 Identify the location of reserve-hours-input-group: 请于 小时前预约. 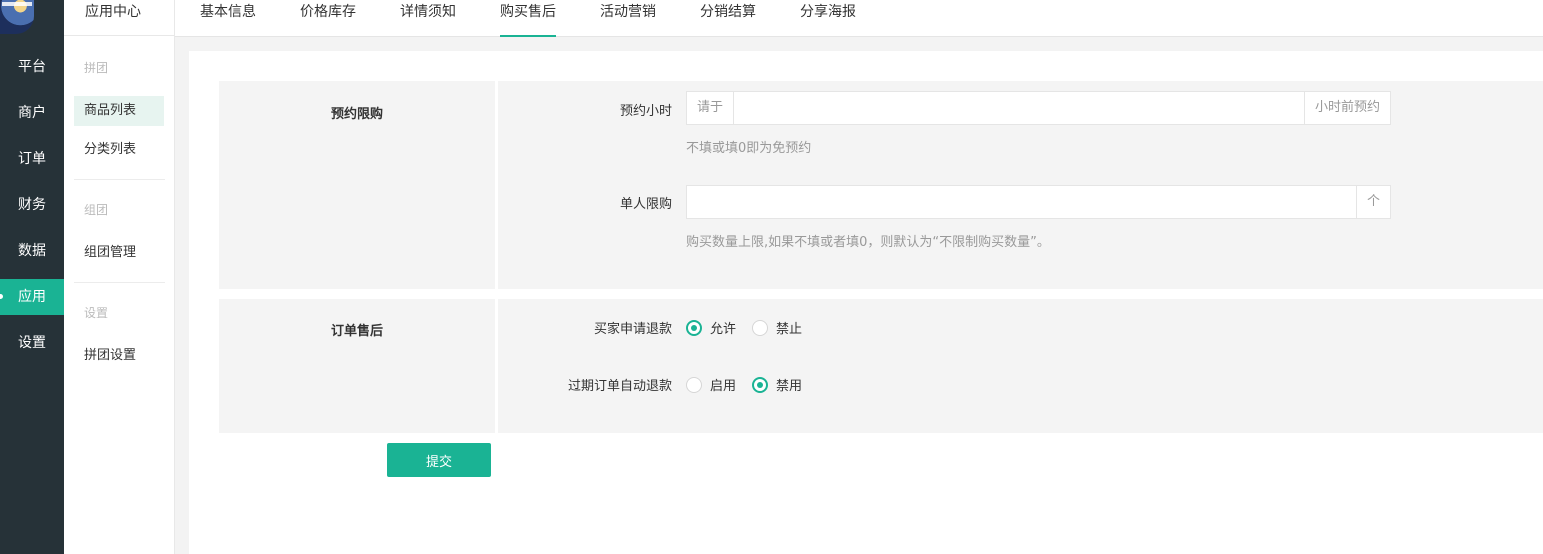
(1038, 108).